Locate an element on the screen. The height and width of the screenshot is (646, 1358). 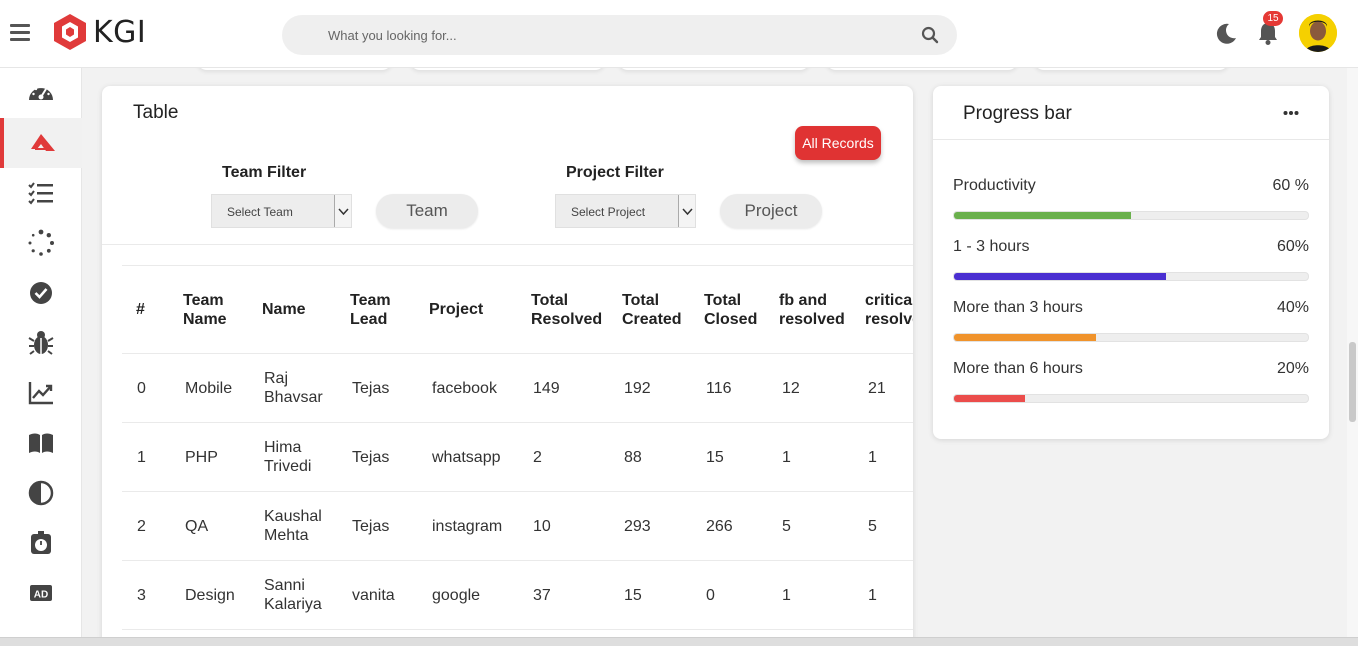
cell-project: instagram is located at coordinates (467, 526).